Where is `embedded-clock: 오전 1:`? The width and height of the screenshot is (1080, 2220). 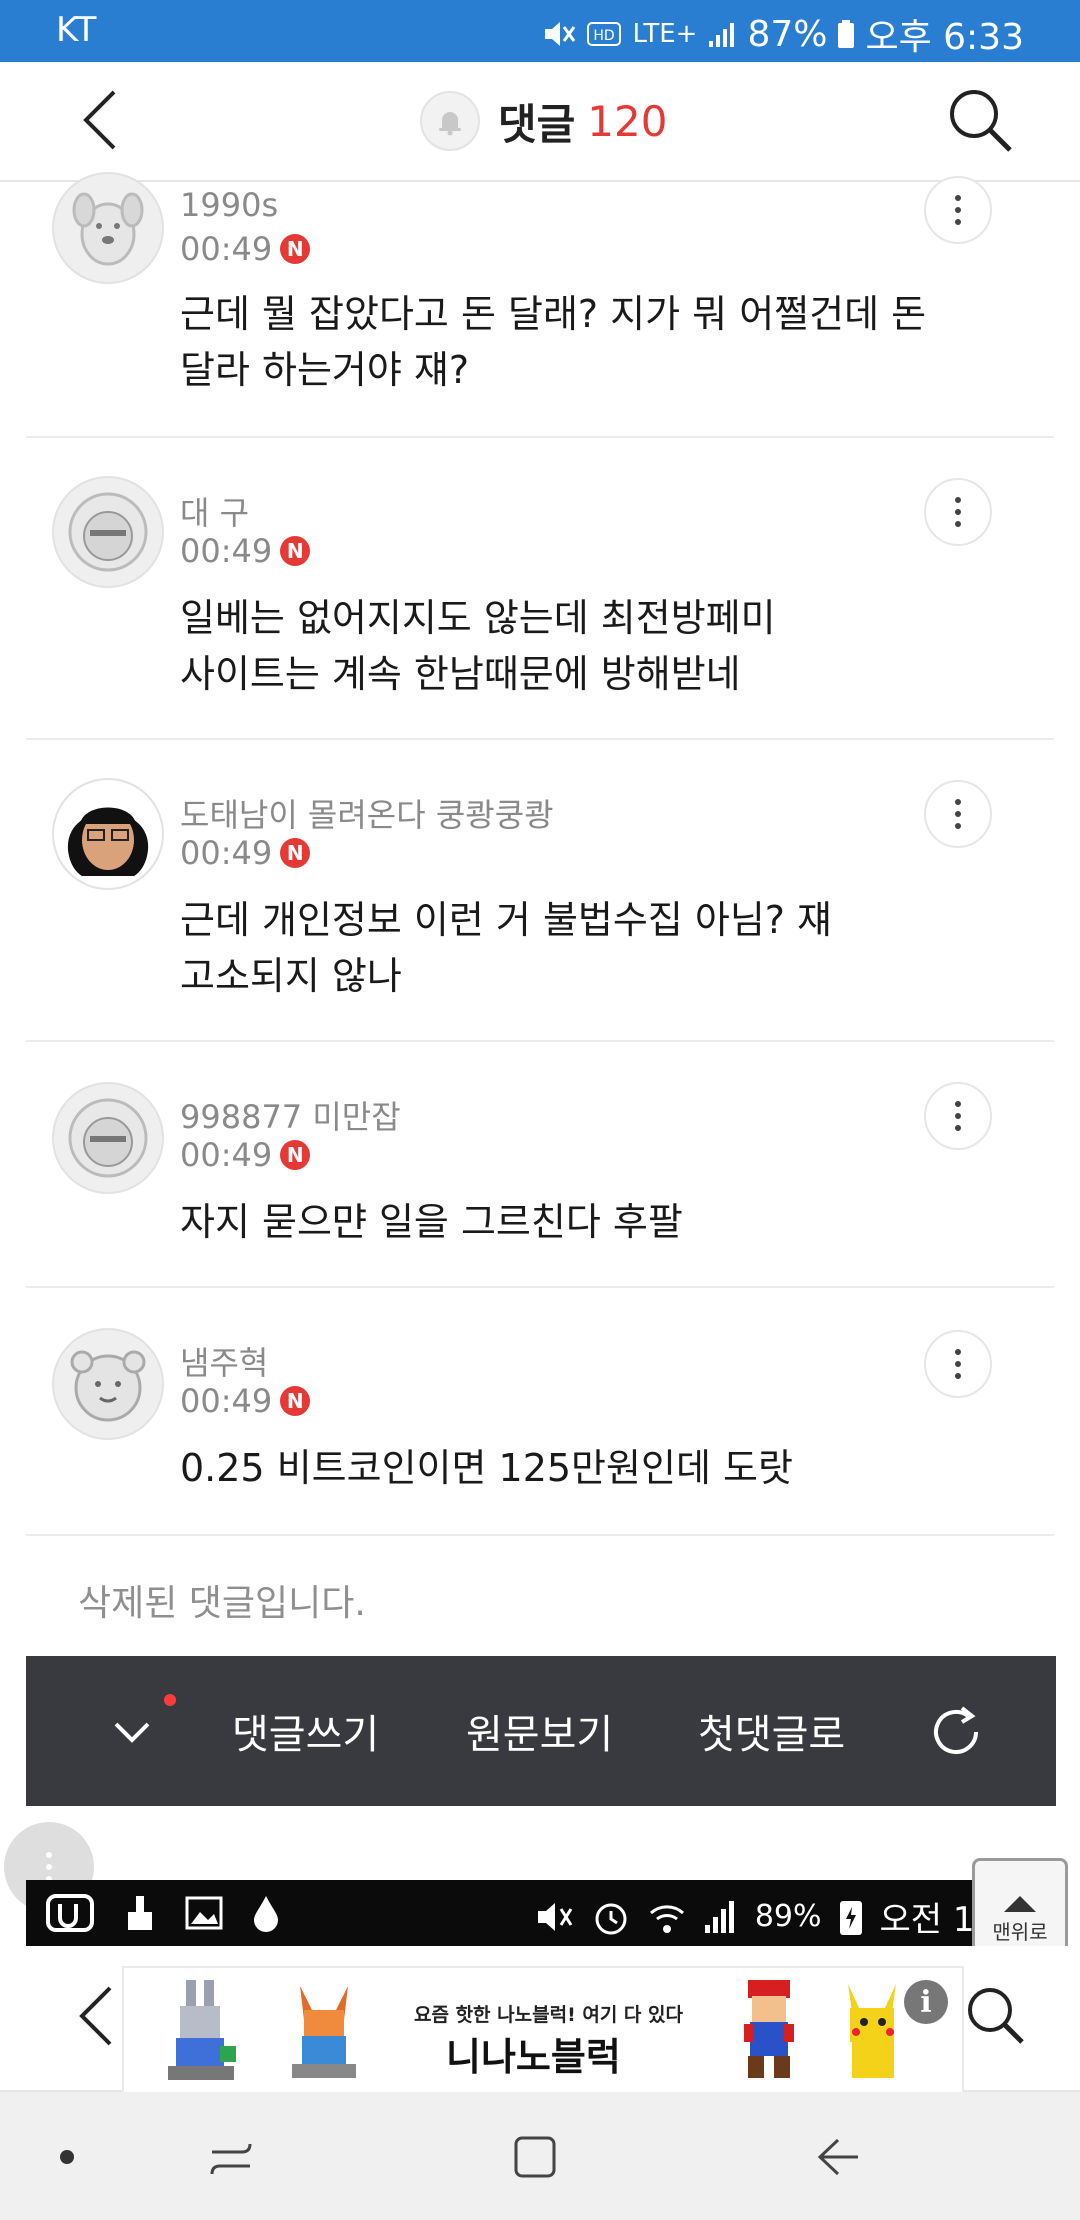
embedded-clock: 오전 1: is located at coordinates (932, 1920).